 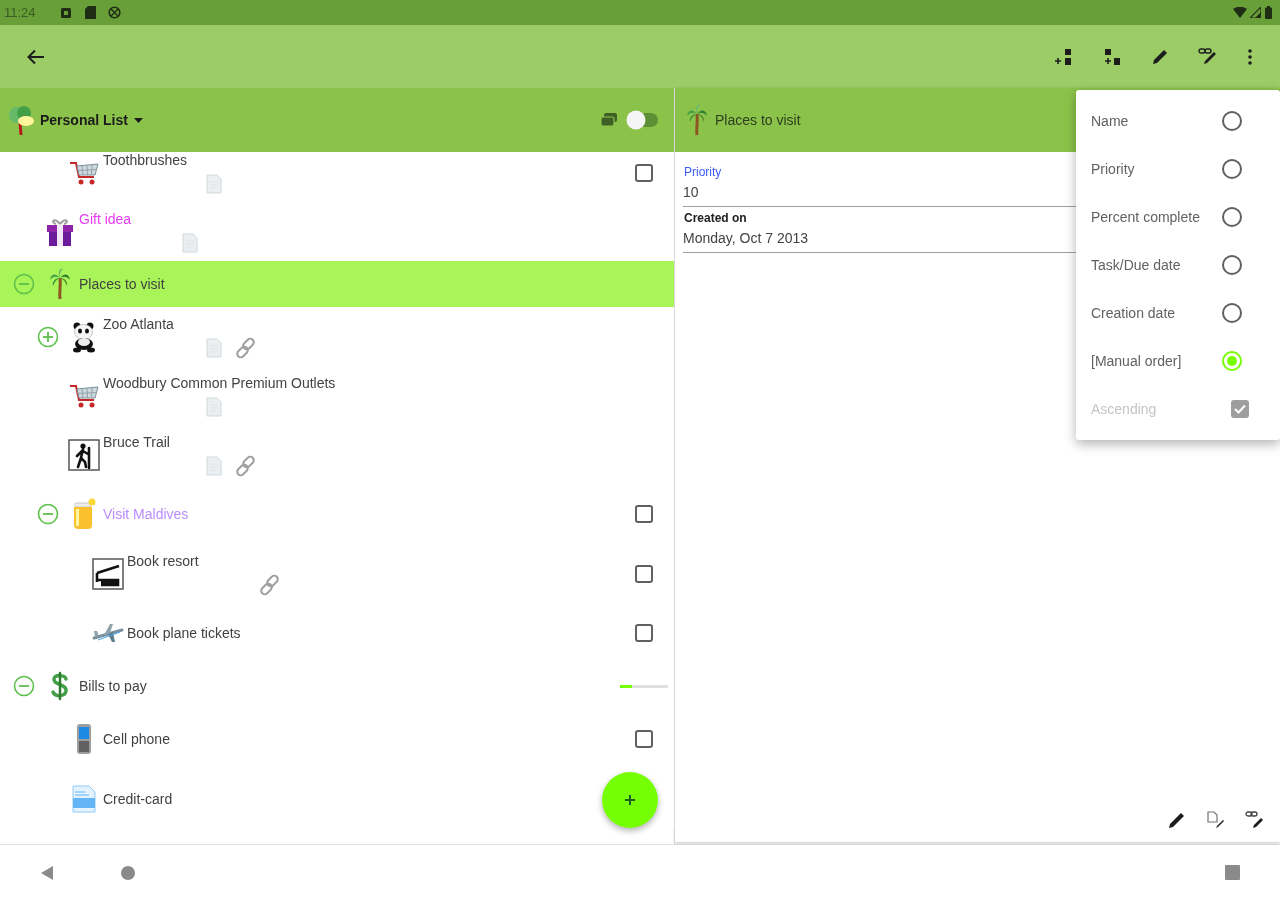 I want to click on item-label: Visit Maldives, so click(x=146, y=514).